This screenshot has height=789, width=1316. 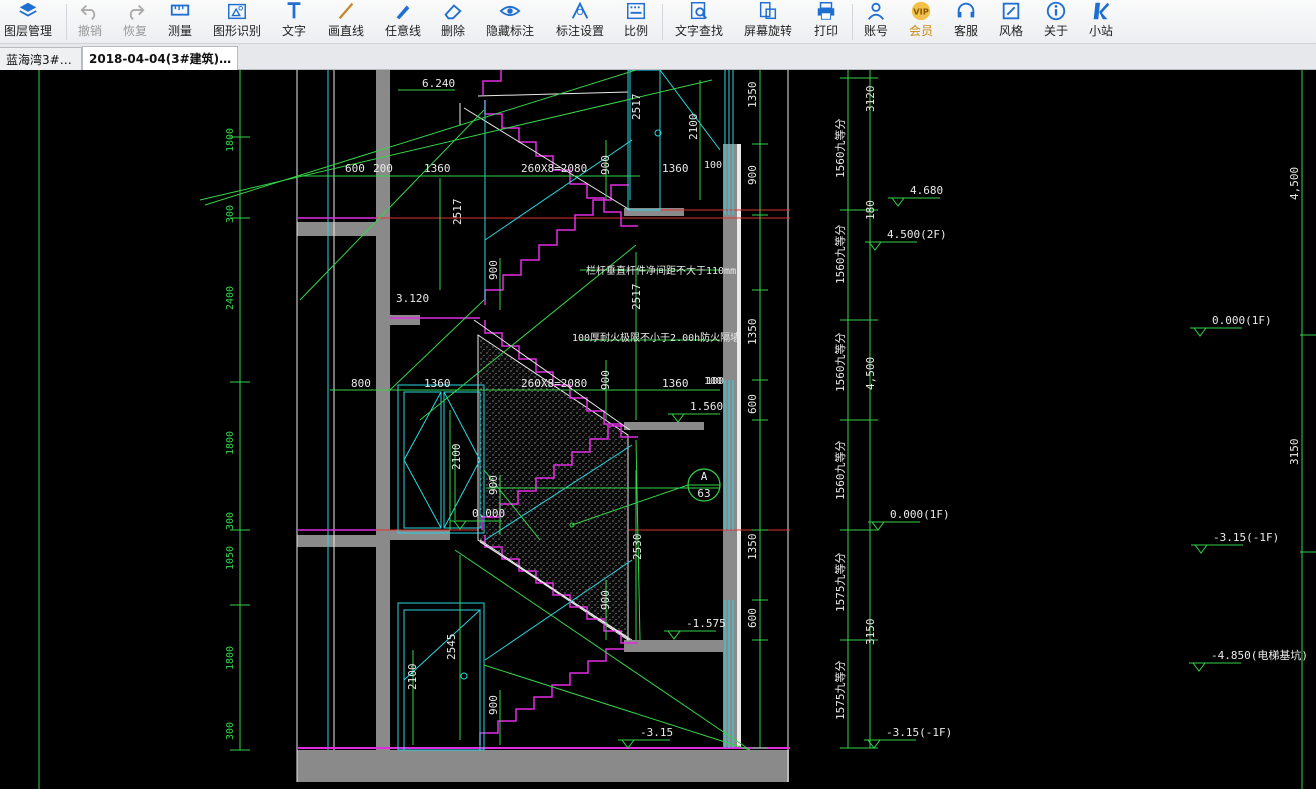 I want to click on scale-icon, so click(x=636, y=11).